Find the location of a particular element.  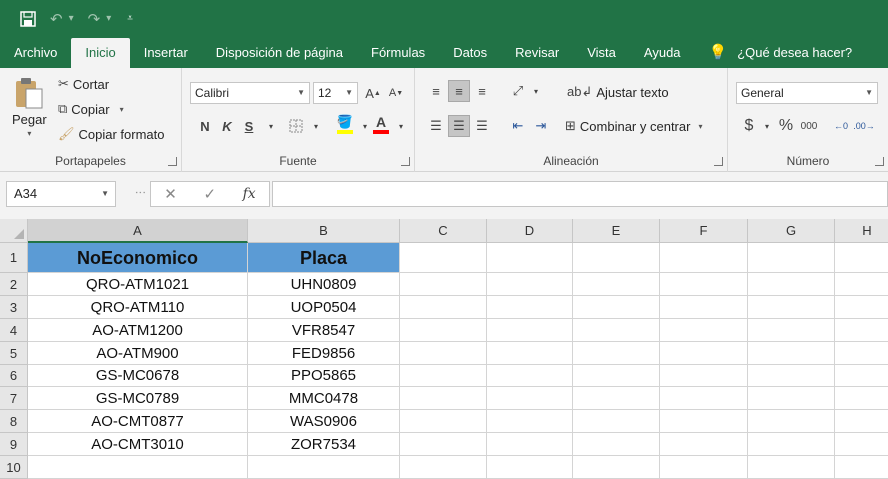

bold-button: N is located at coordinates (205, 126).